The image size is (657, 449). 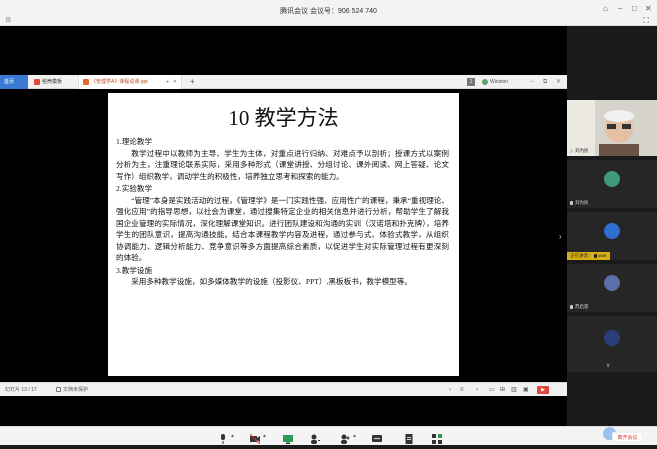 What do you see at coordinates (191, 82) in the screenshot?
I see `new-tab-button: +` at bounding box center [191, 82].